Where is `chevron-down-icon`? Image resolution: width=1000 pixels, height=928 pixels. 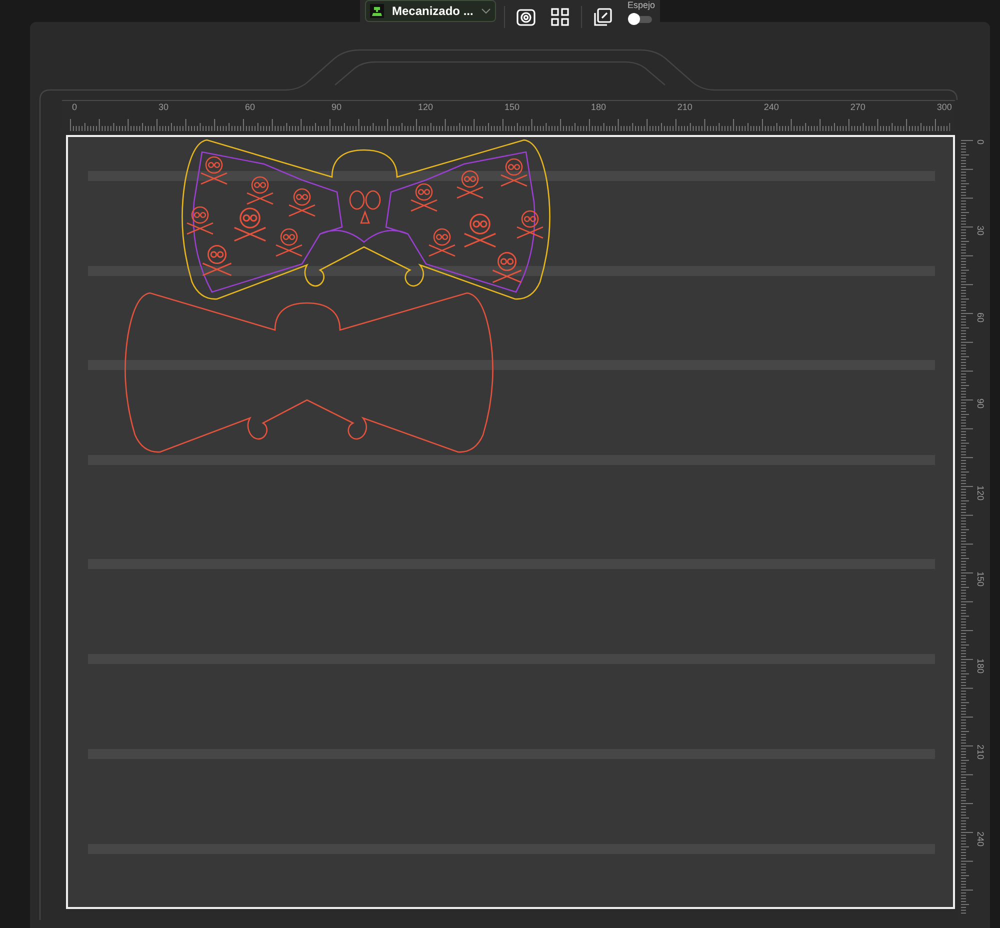
chevron-down-icon is located at coordinates (486, 11).